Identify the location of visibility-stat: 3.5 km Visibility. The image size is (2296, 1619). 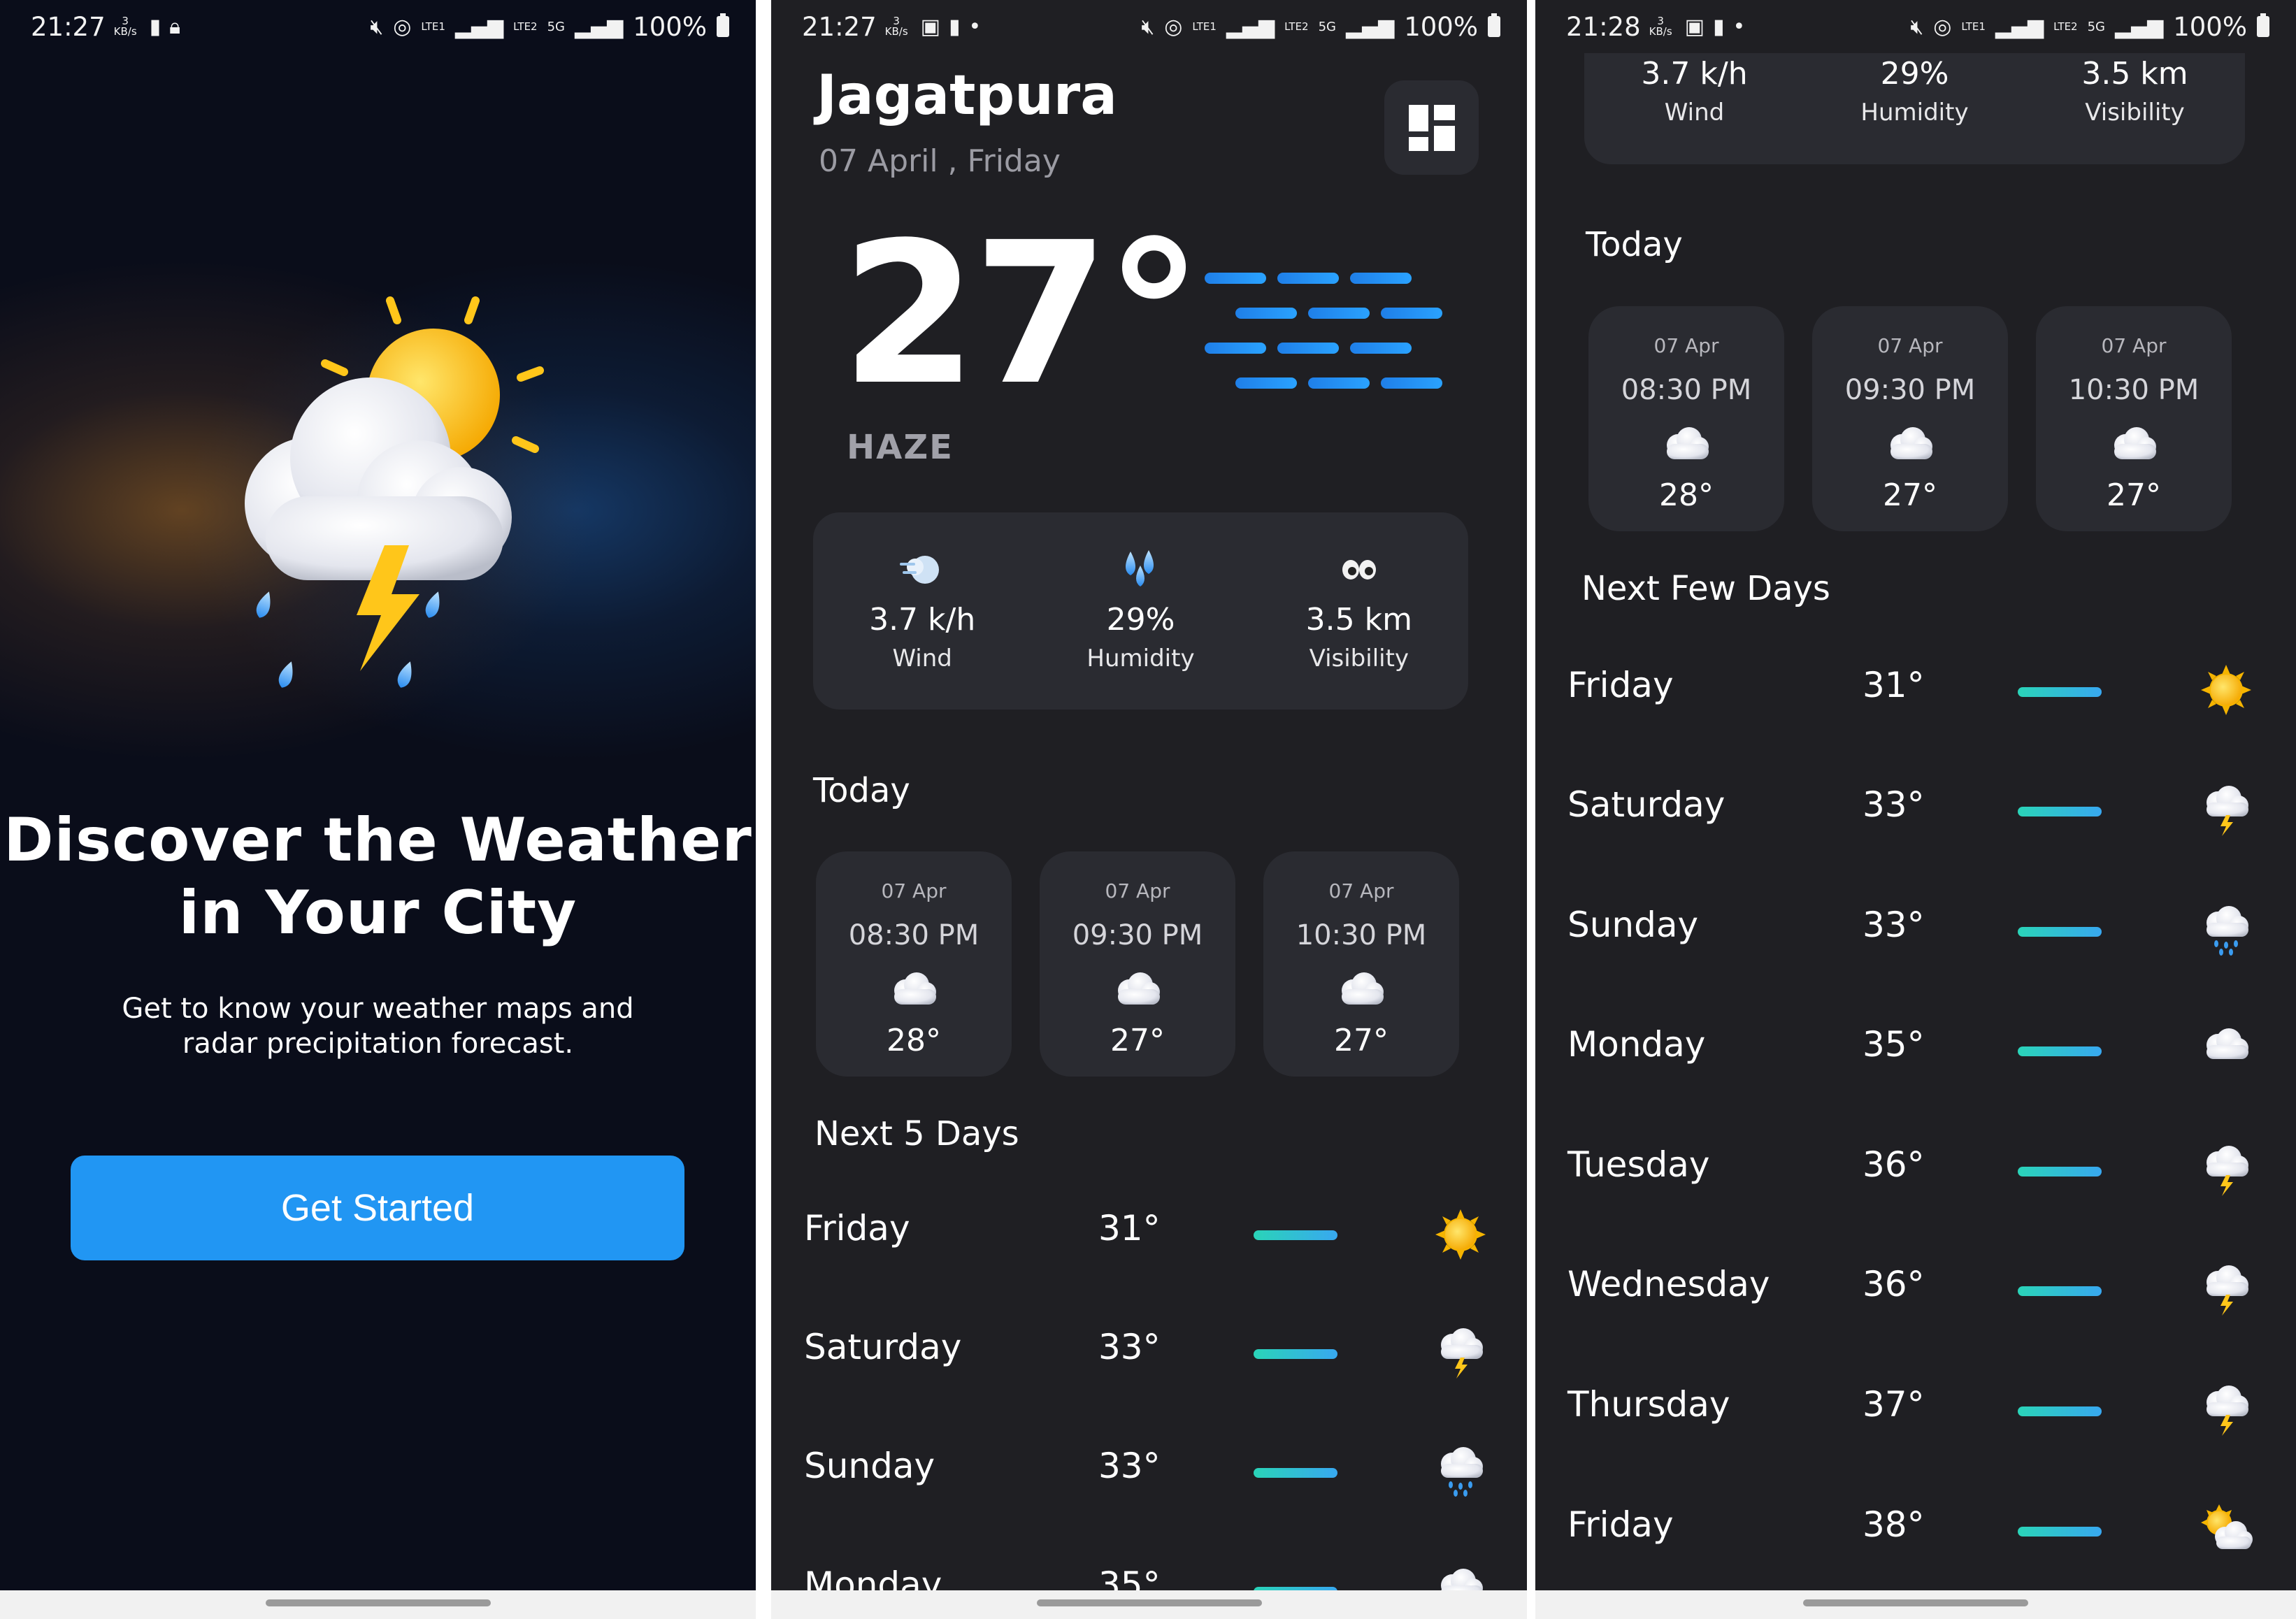
(2135, 110).